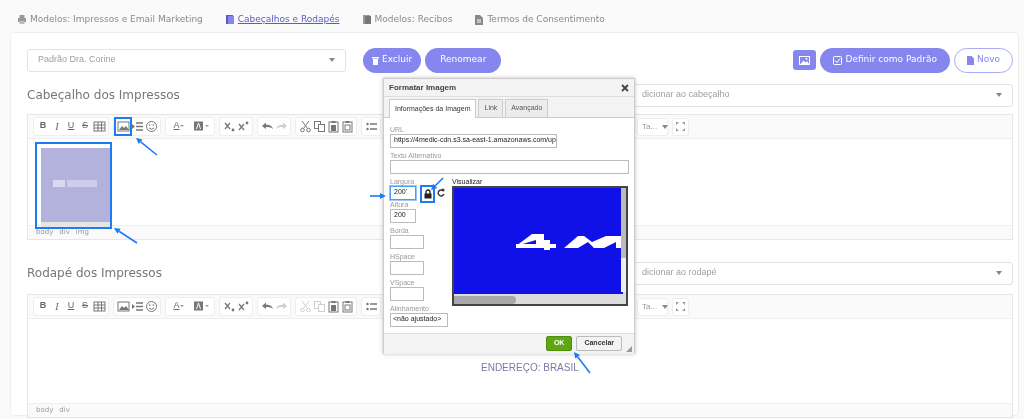 This screenshot has width=1024, height=419. I want to click on lock-button, so click(427, 193).